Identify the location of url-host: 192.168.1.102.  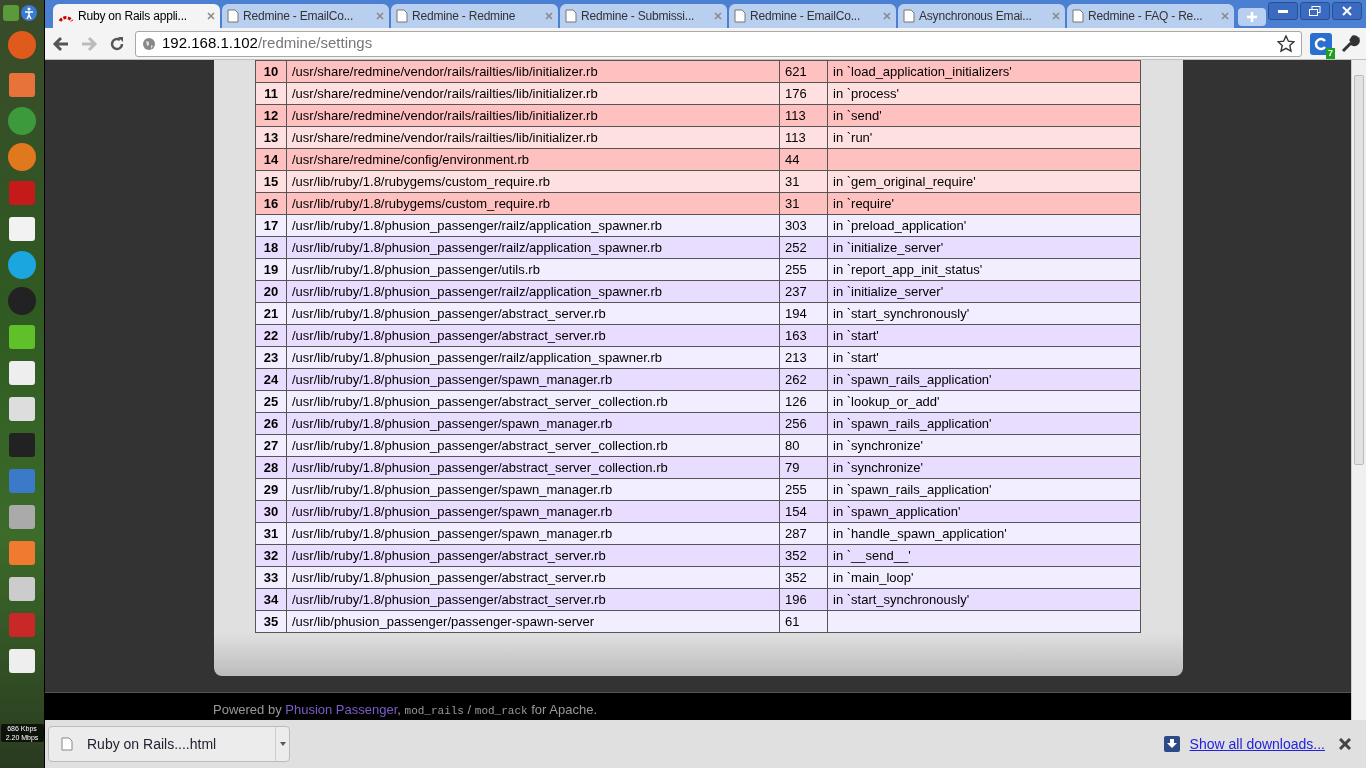
(210, 43).